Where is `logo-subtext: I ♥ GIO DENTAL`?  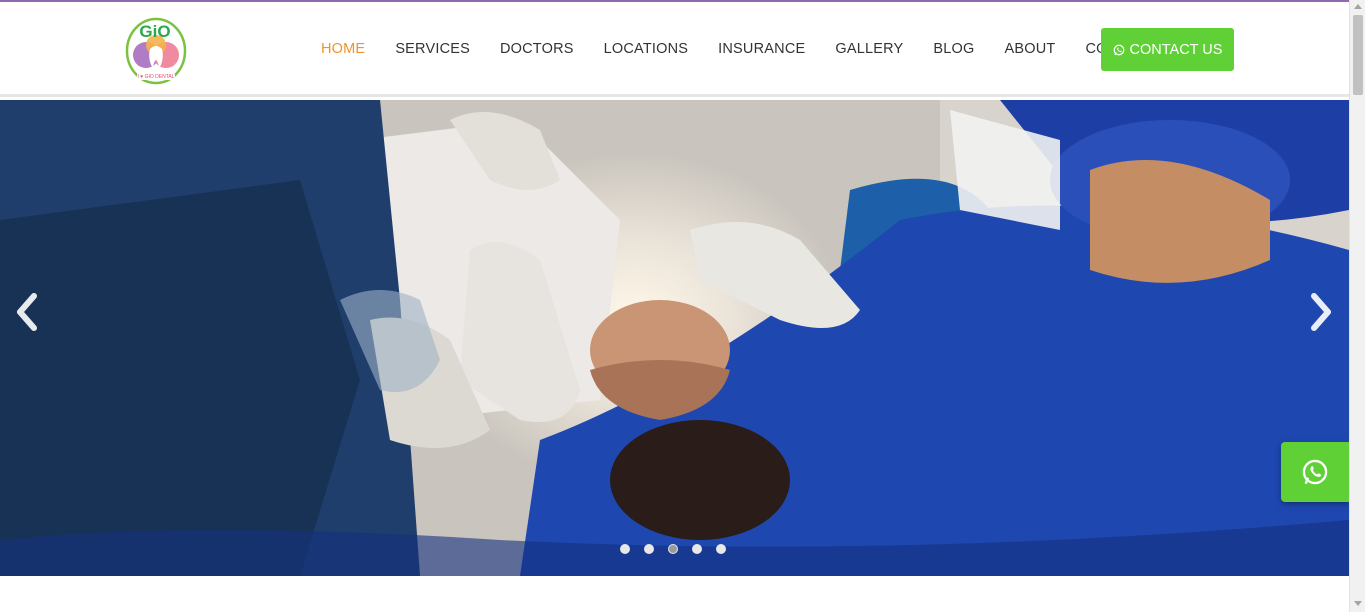 logo-subtext: I ♥ GIO DENTAL is located at coordinates (155, 77).